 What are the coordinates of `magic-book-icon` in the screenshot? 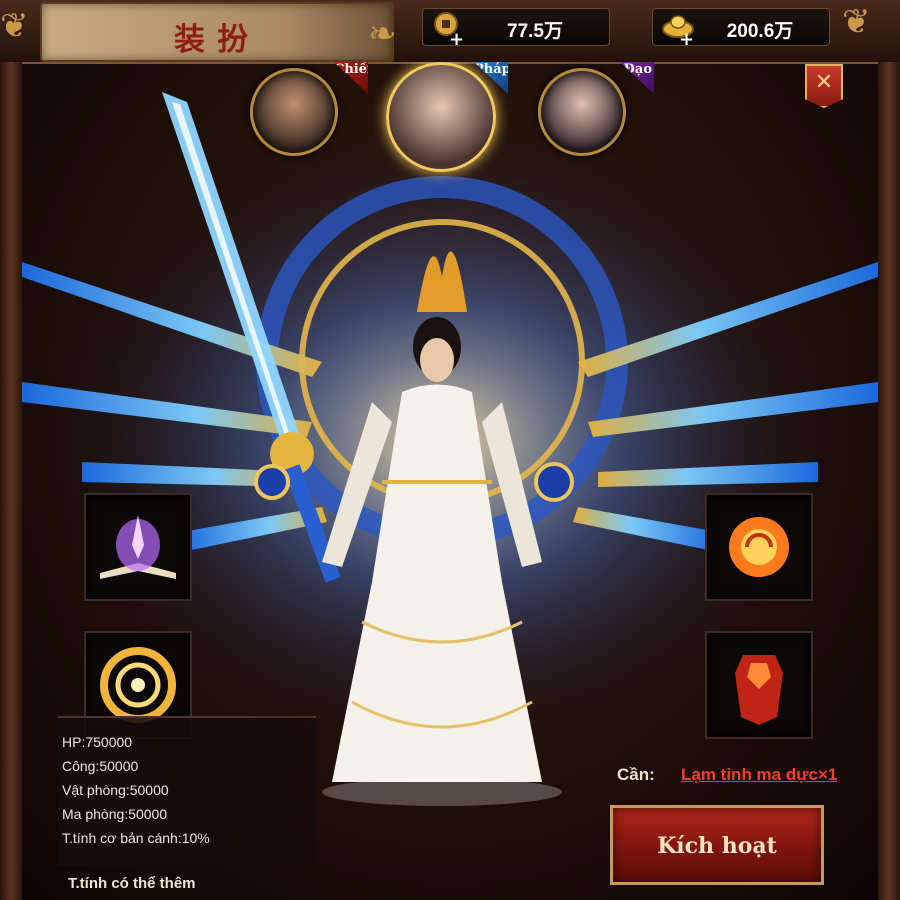 It's located at (138, 547).